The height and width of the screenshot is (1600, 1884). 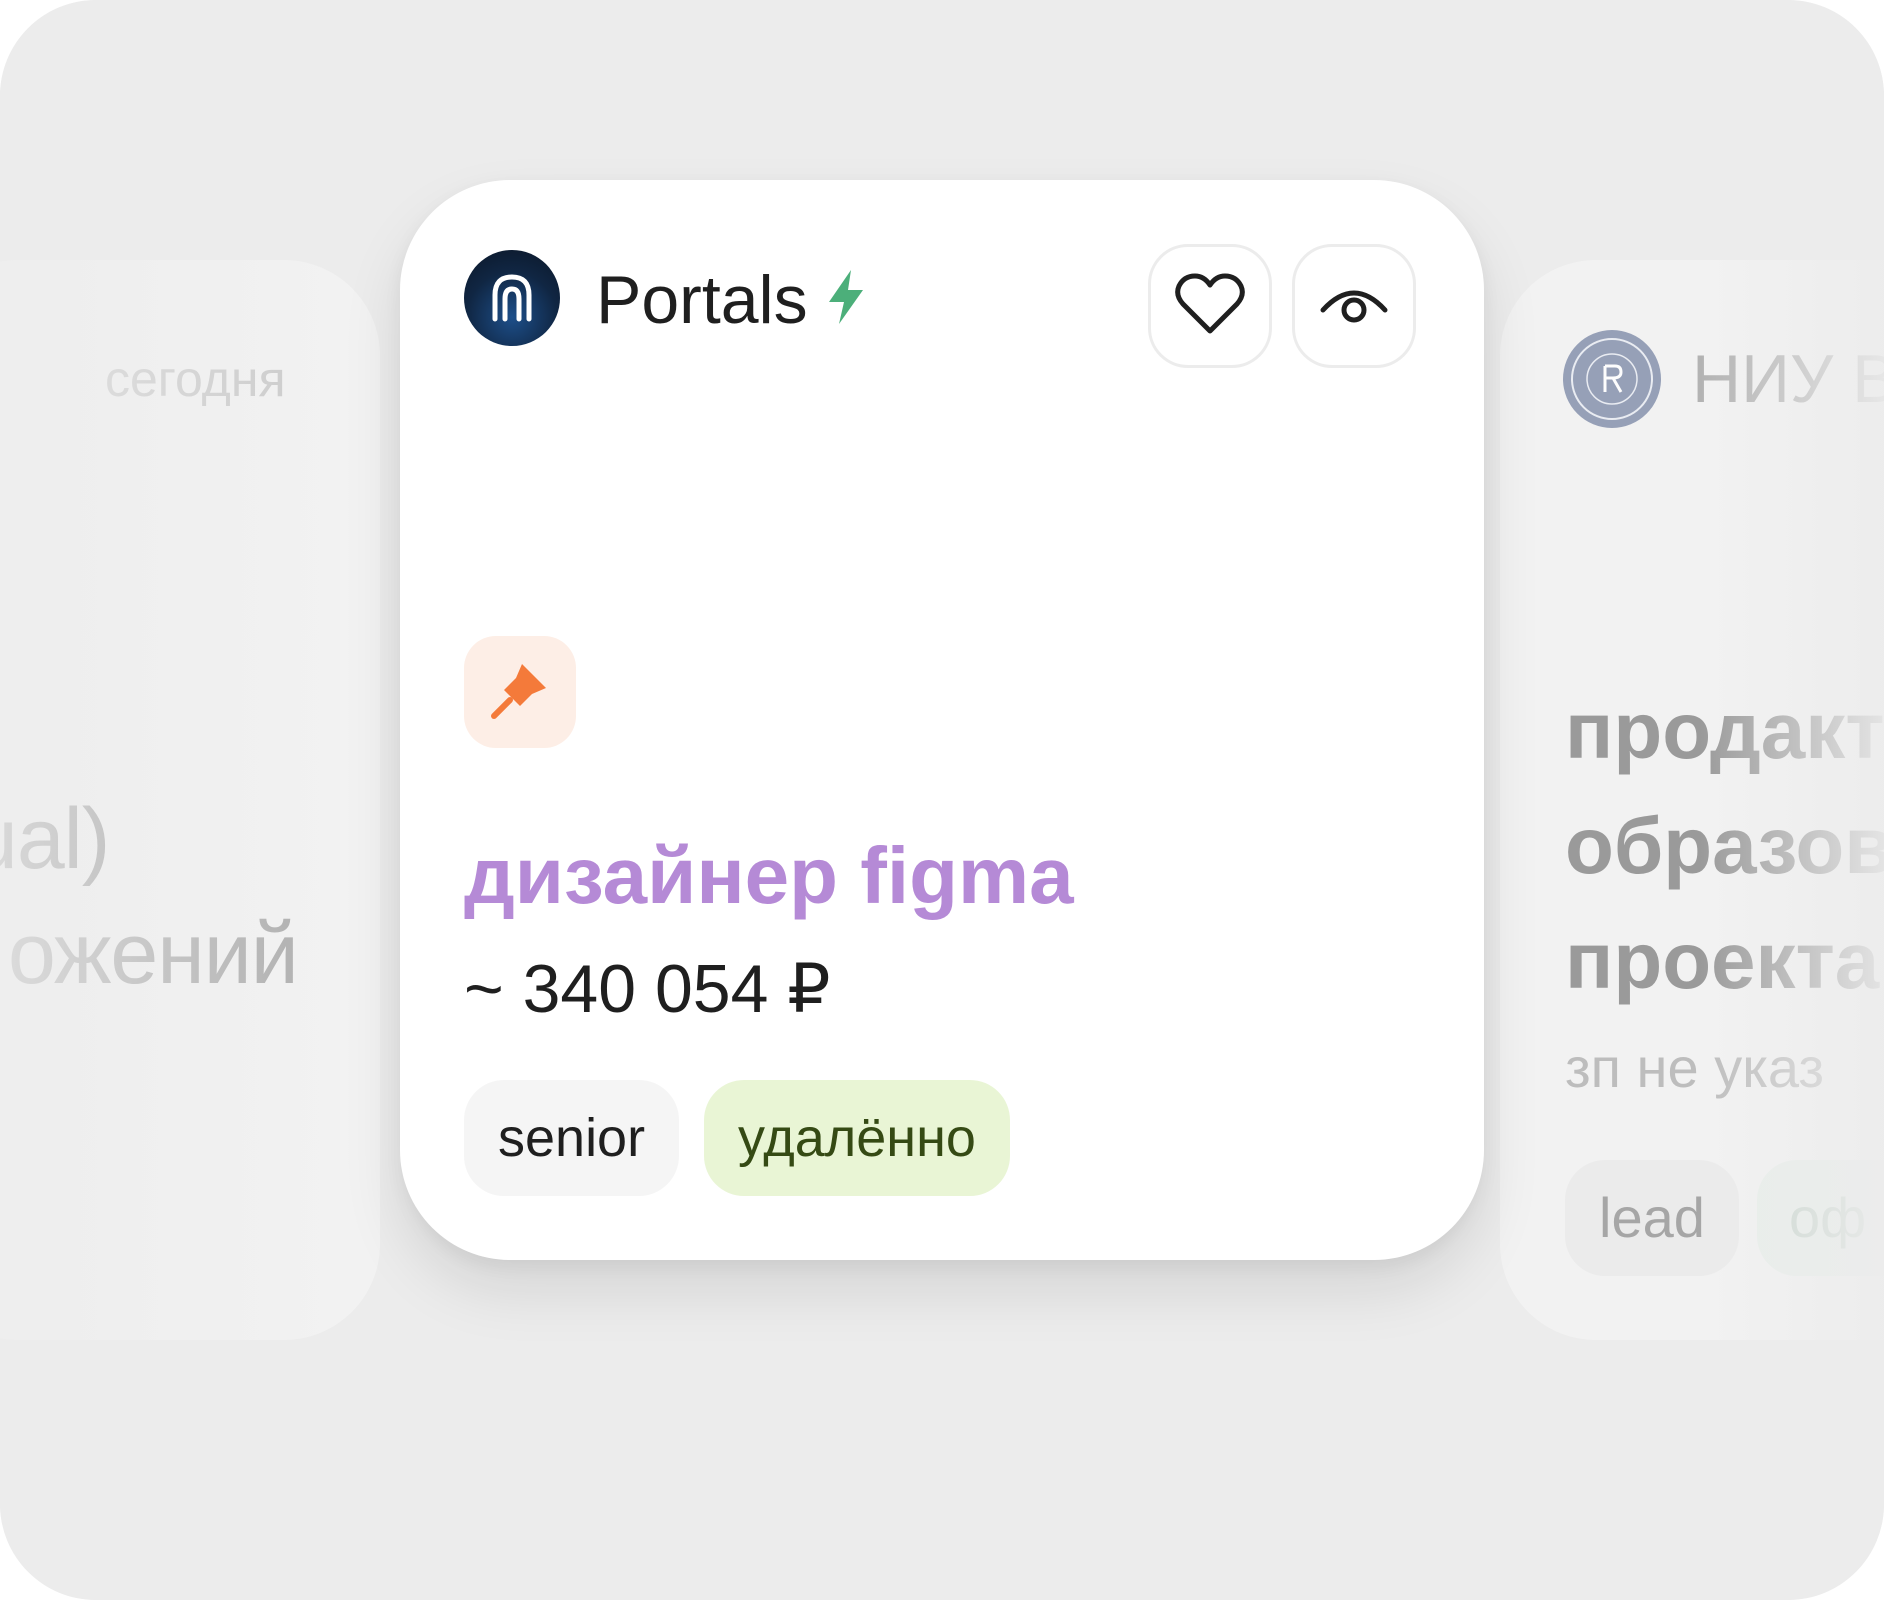 I want to click on job-title: дизайнер figma, so click(x=769, y=876).